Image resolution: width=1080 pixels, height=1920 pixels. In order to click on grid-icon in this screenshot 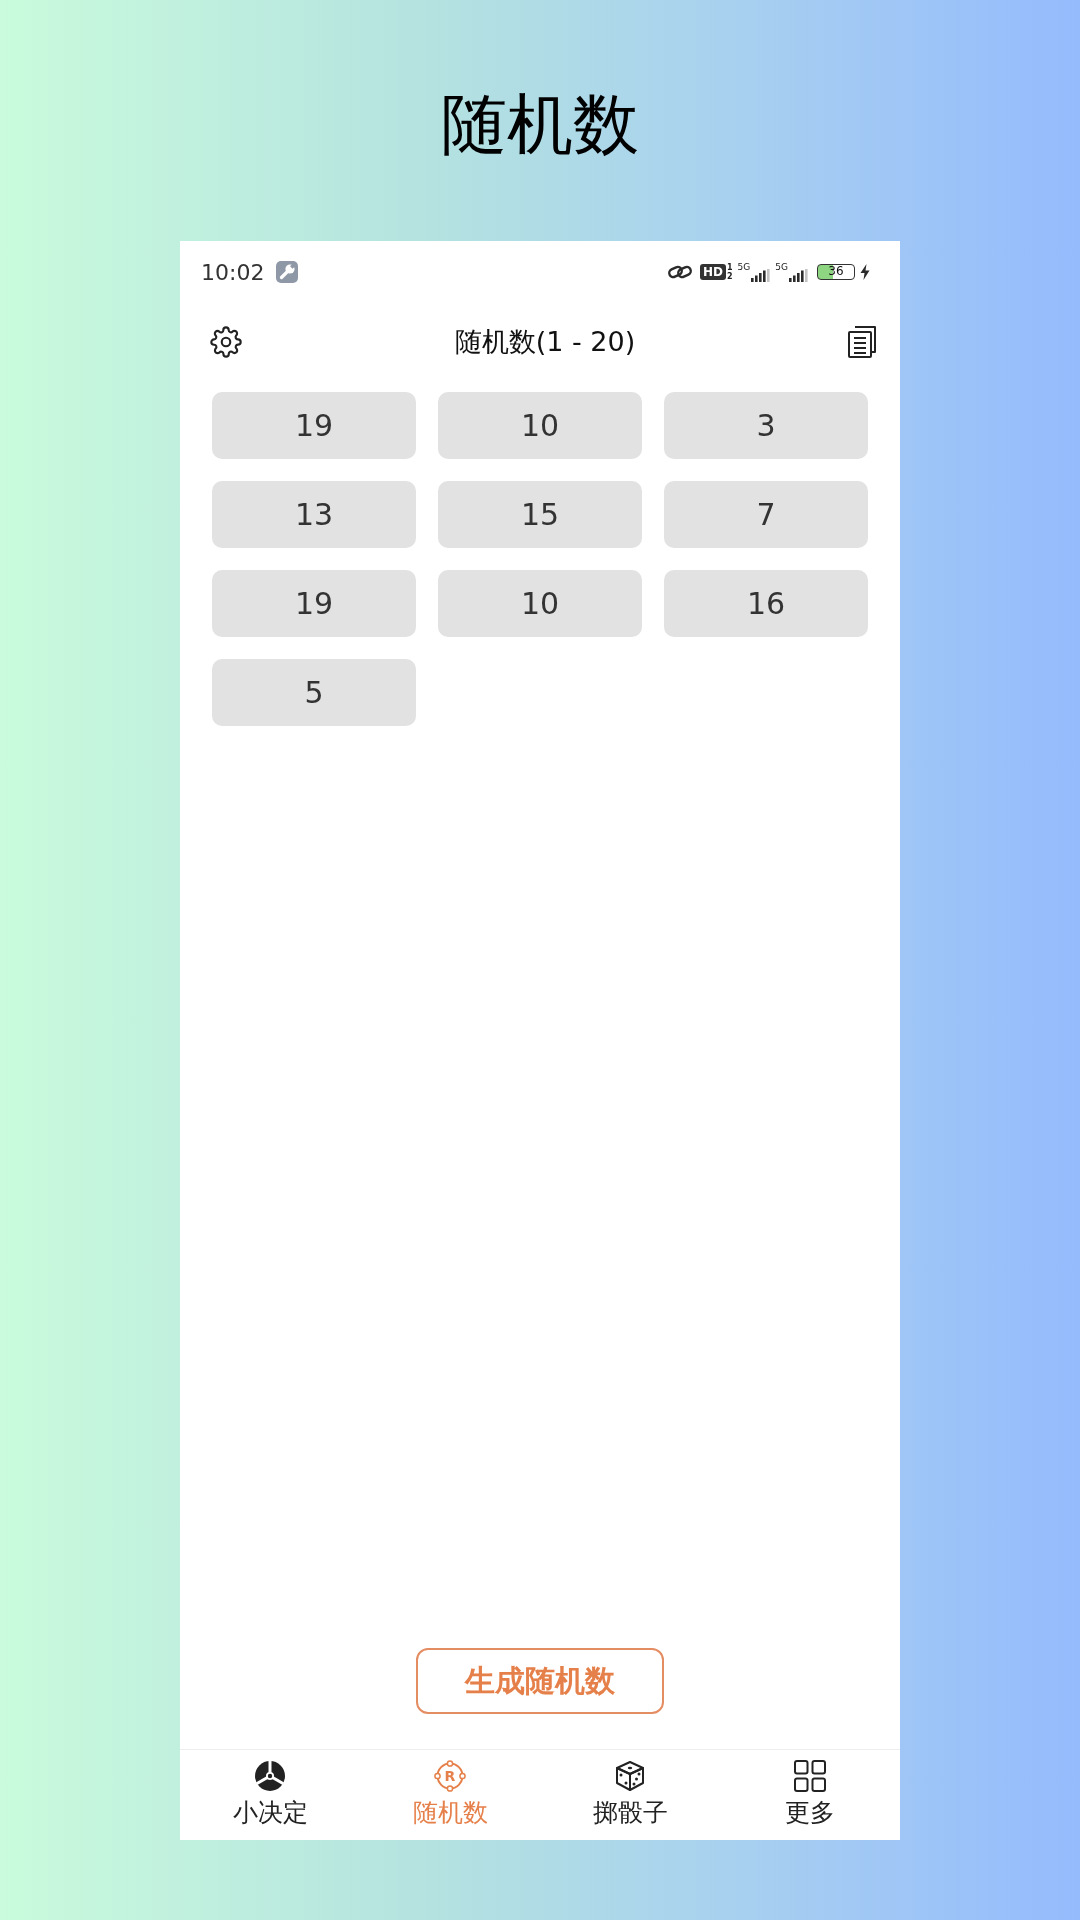, I will do `click(810, 1776)`.